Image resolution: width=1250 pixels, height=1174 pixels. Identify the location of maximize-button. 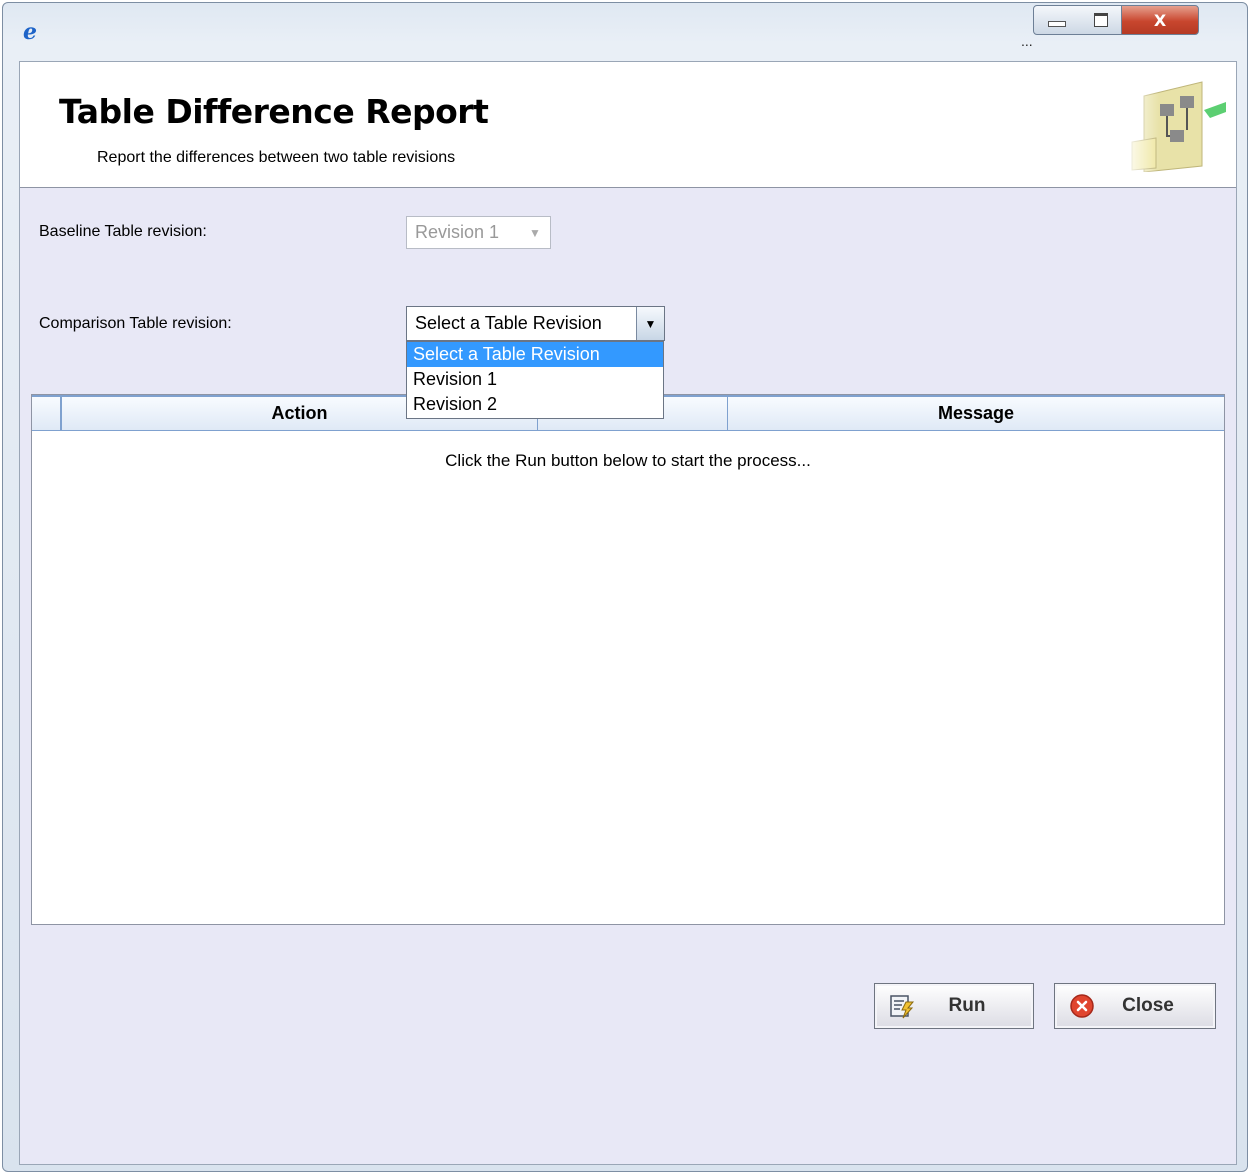
(1101, 20).